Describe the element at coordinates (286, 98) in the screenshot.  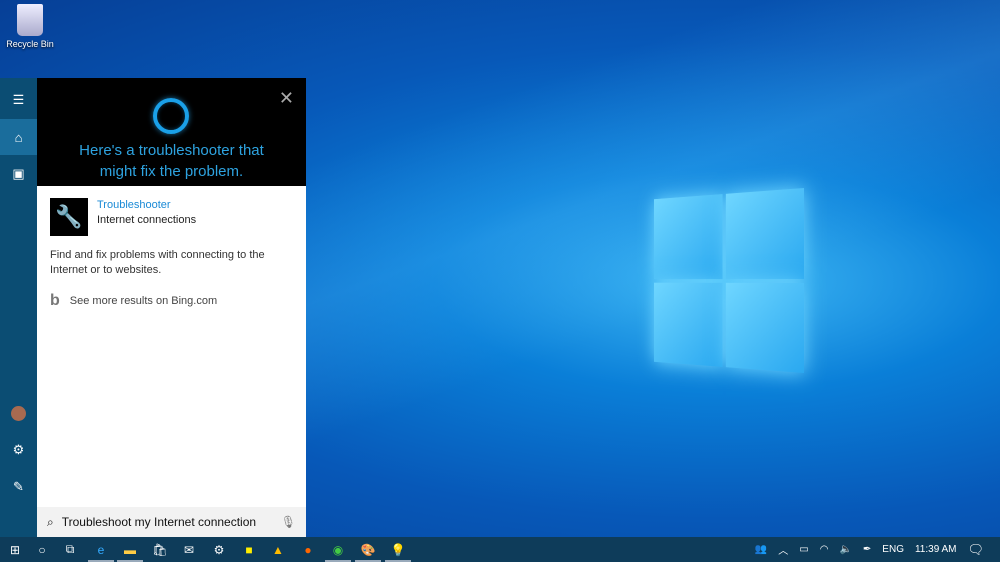
I see `close-icon: ✕` at that location.